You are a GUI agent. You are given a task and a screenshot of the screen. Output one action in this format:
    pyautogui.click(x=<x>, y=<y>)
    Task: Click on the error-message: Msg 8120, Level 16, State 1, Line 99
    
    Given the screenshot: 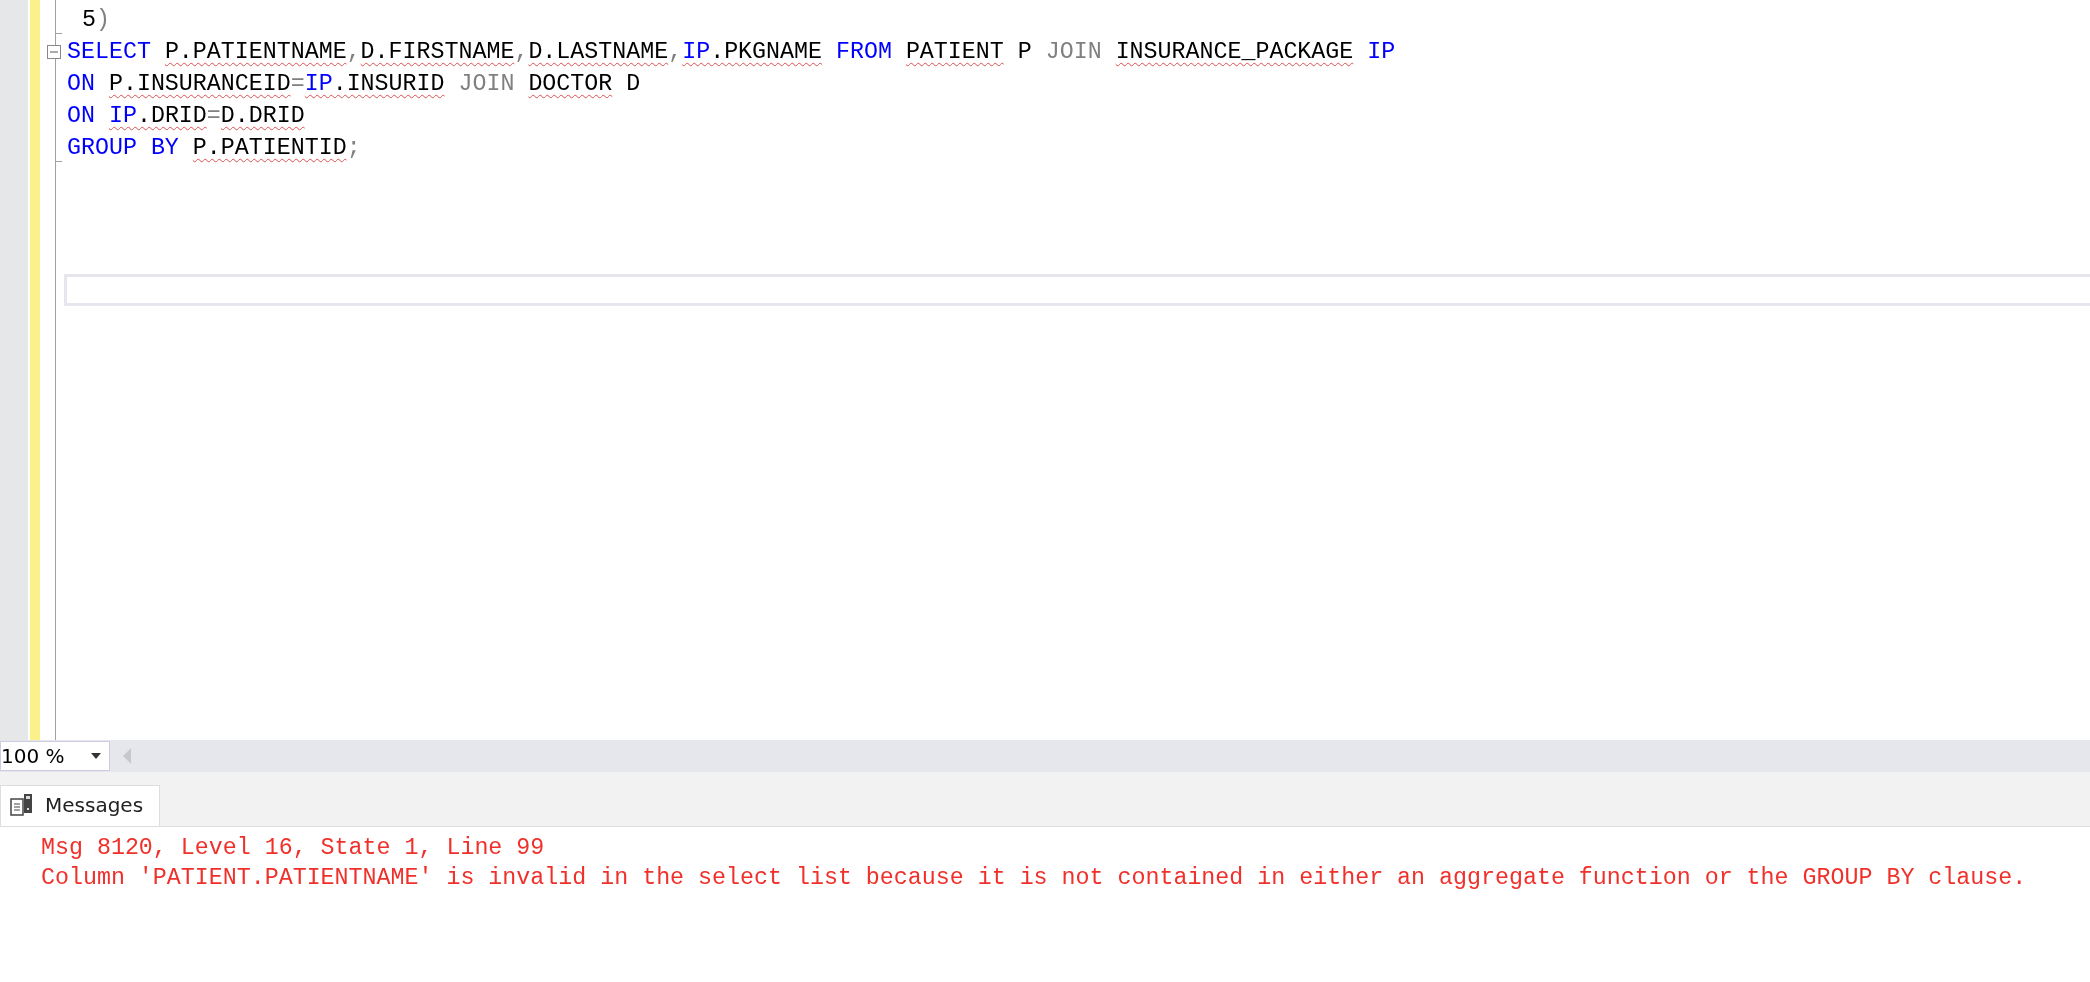 What is the action you would take?
    pyautogui.click(x=293, y=848)
    